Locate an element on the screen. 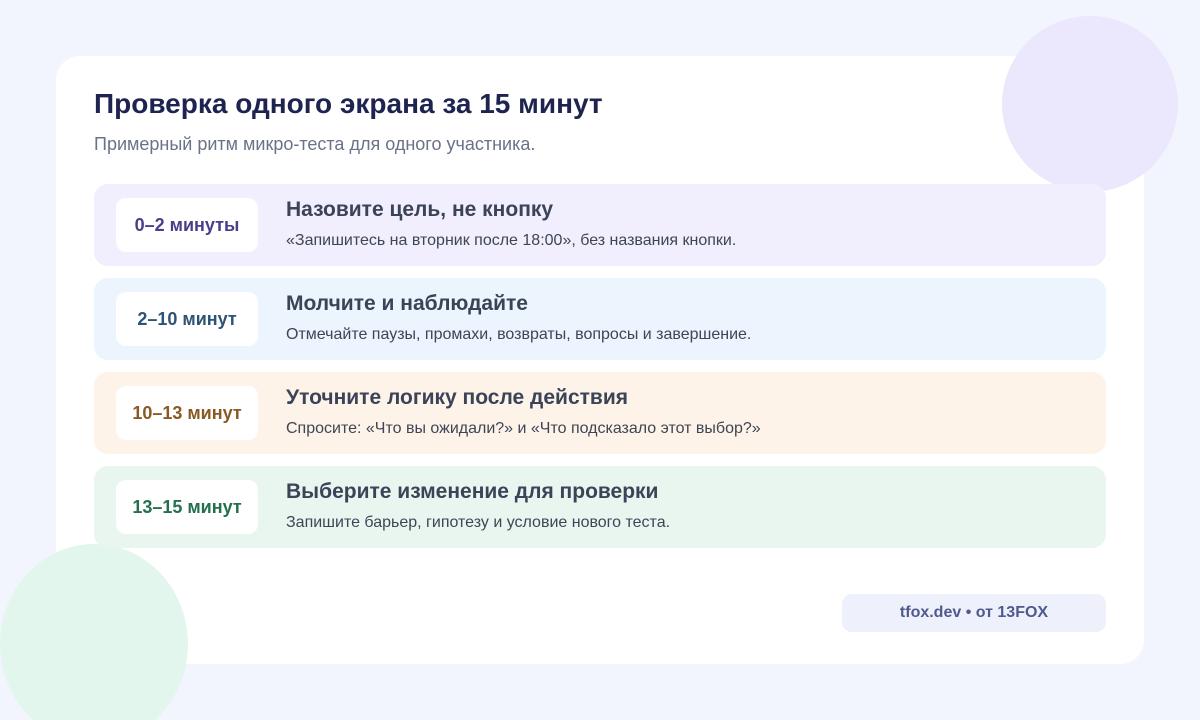  step-time-badge: 13–15 минут is located at coordinates (187, 507).